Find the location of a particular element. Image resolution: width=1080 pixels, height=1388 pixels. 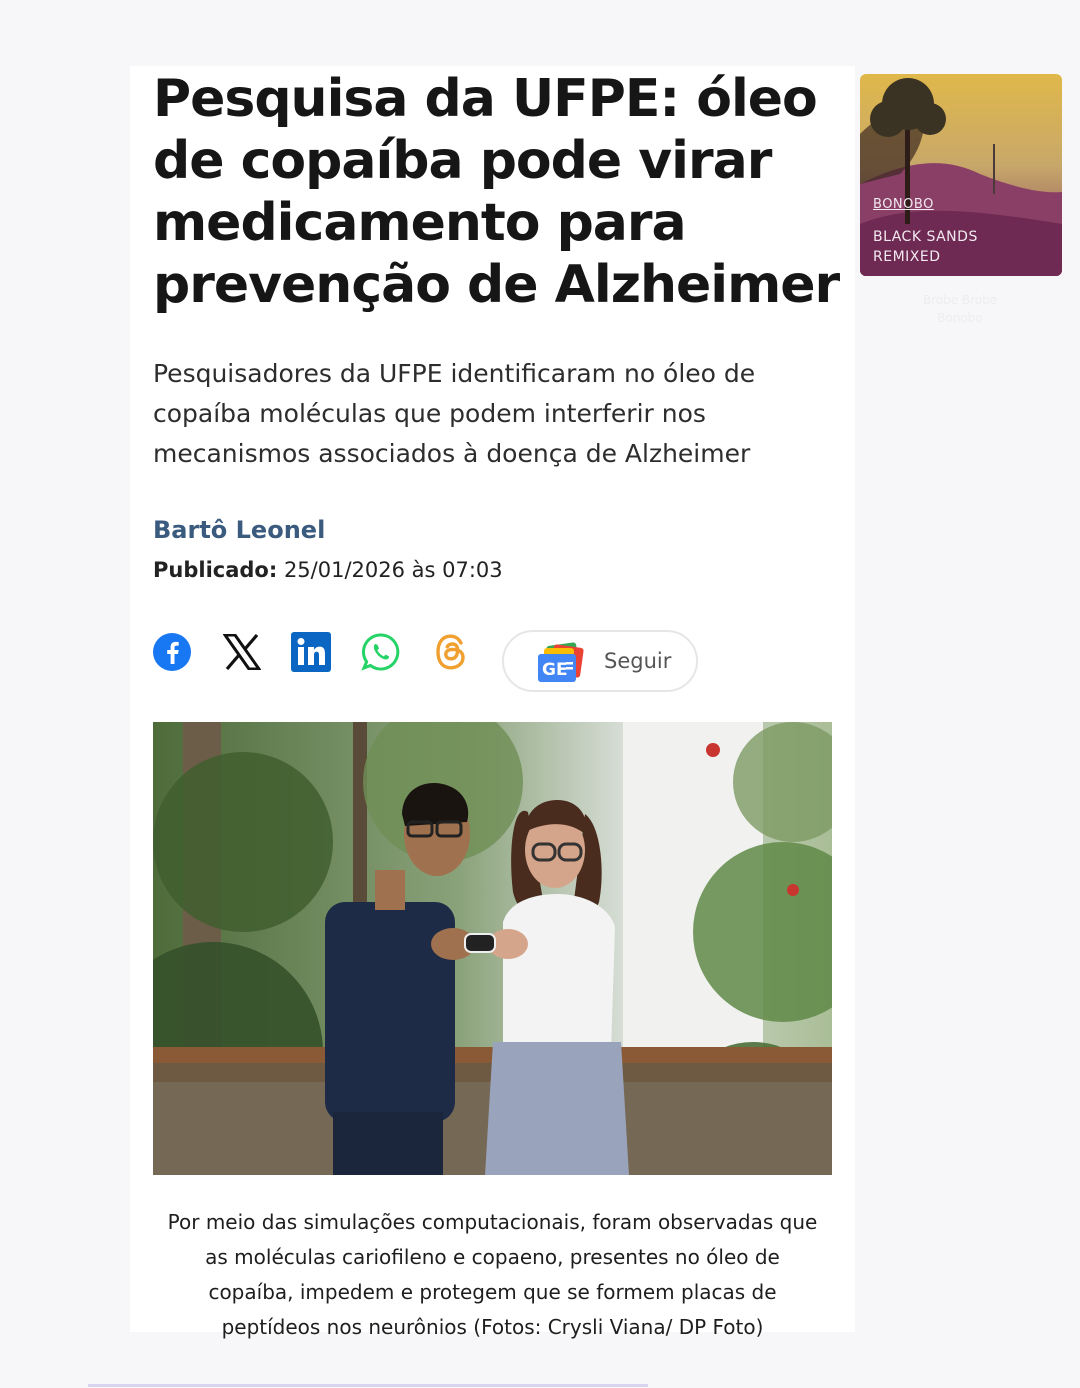

album-title: BLACK SANDS REMIXED is located at coordinates (925, 247).